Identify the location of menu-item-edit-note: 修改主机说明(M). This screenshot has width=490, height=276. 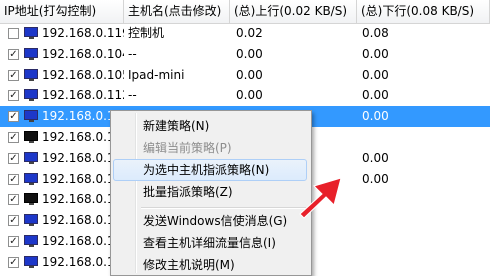
(210, 265).